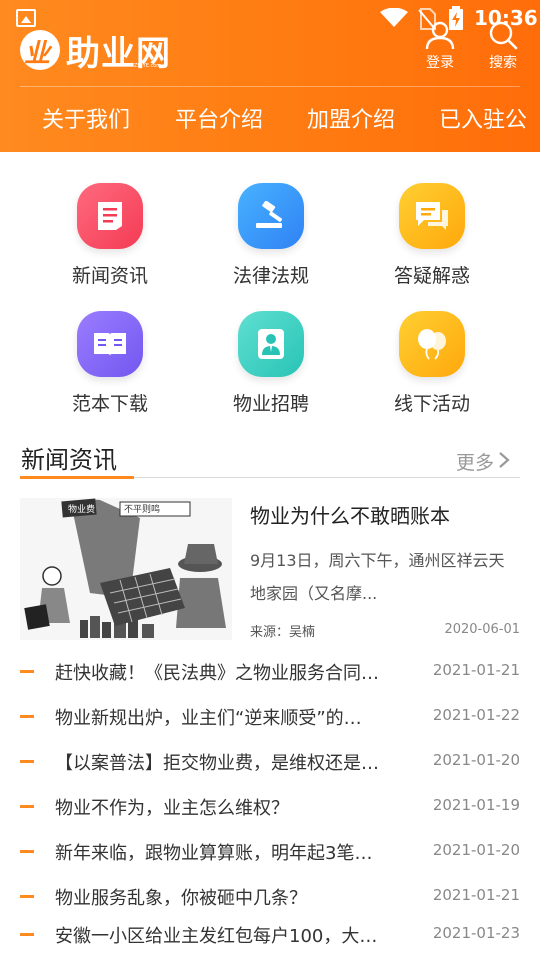  I want to click on grid-item-label: 范本下载, so click(109, 404).